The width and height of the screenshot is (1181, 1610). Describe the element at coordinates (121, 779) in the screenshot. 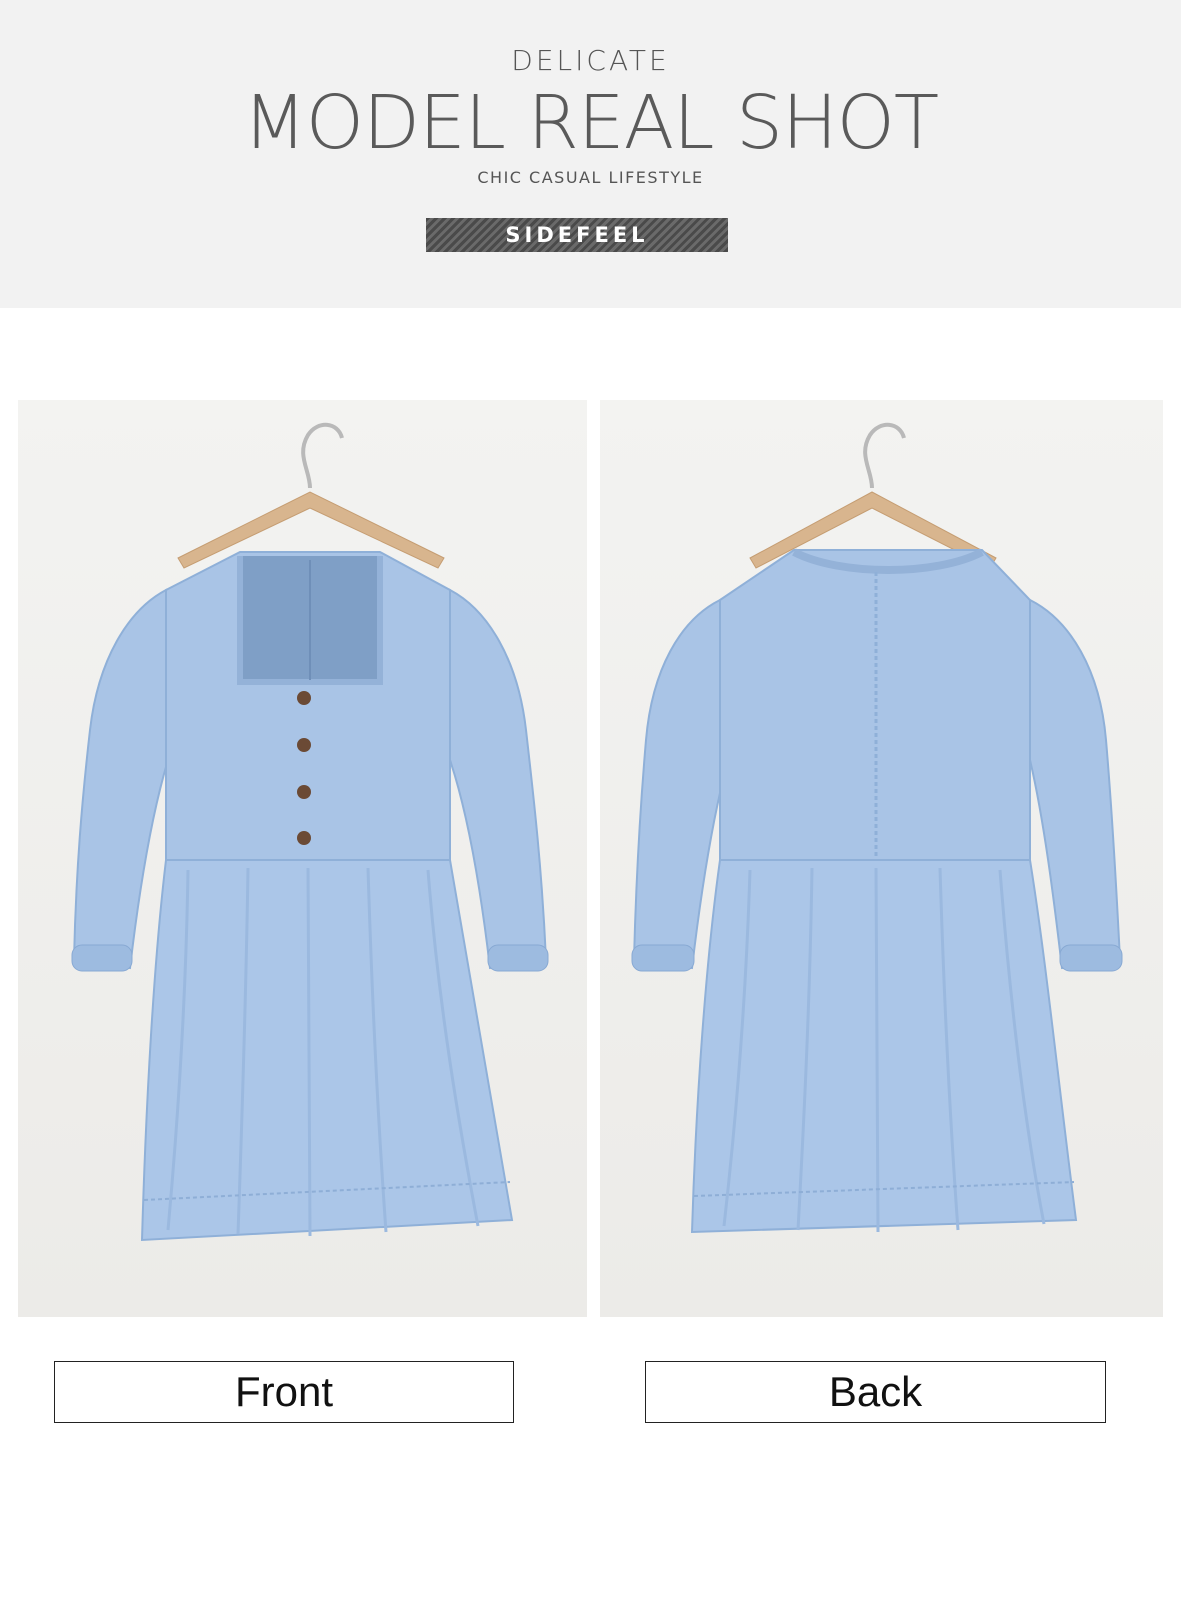

I see `left-sleeve` at that location.